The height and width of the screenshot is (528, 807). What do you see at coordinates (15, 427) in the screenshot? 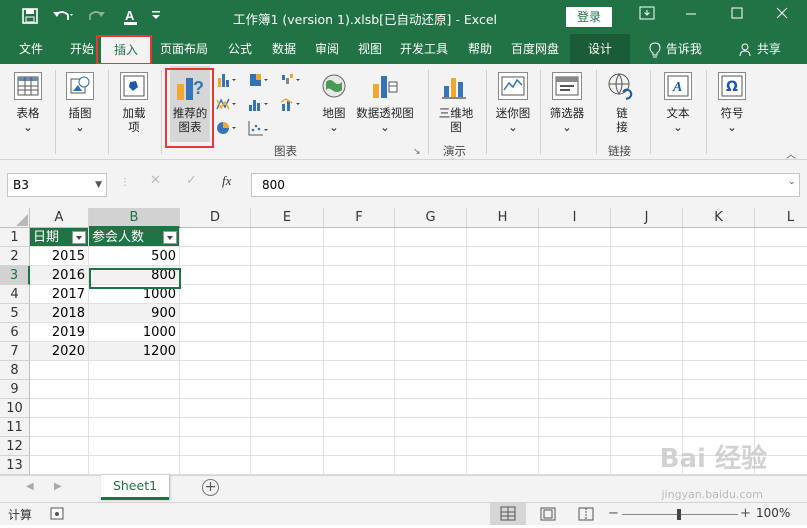
I see `row-header: 11` at bounding box center [15, 427].